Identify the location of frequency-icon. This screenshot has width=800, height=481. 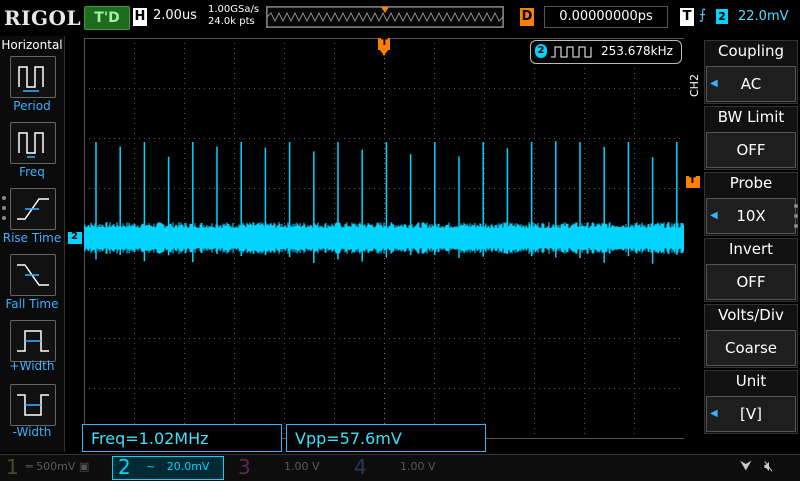
(31, 145).